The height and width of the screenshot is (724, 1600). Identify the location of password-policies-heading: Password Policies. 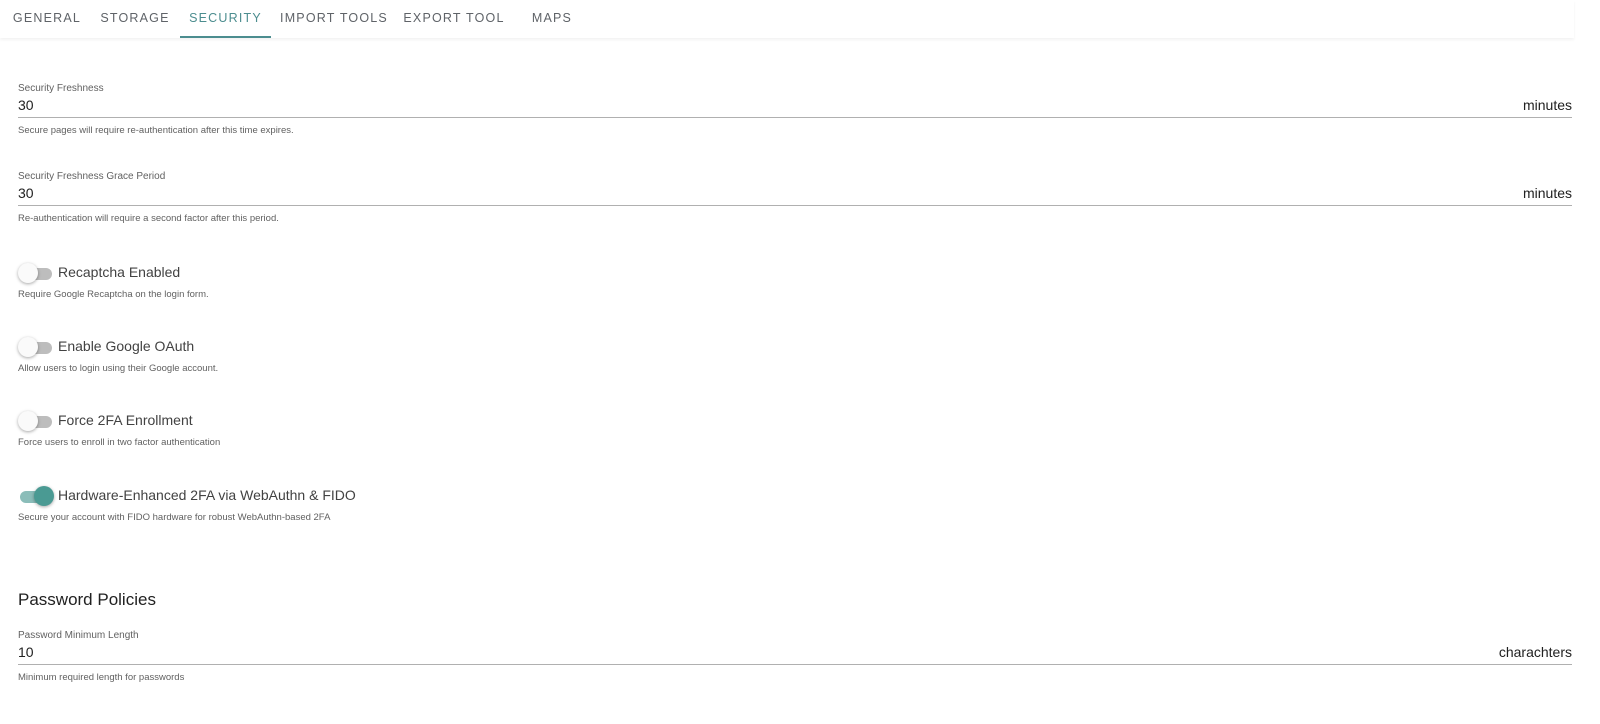
(87, 599).